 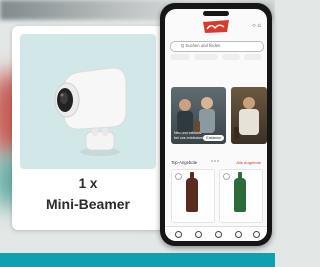 I want to click on product-quantity: 1 x, so click(x=88, y=183).